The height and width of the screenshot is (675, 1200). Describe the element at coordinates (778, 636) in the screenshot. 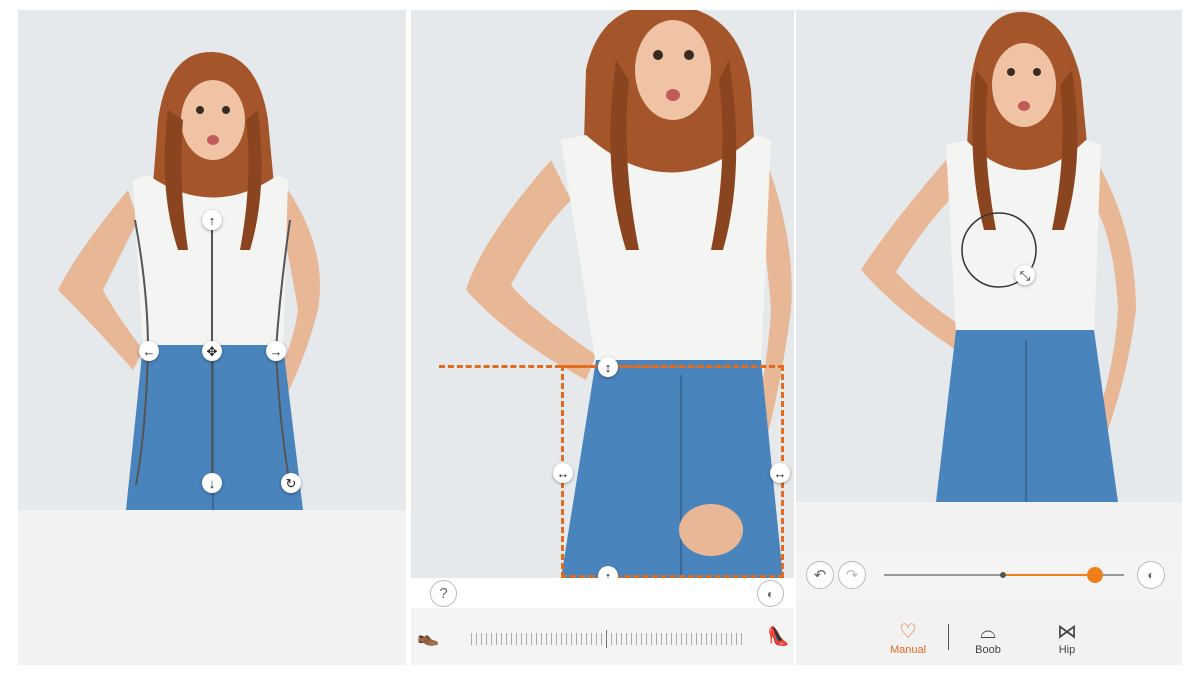

I see `high-heel-icon: 👠` at that location.